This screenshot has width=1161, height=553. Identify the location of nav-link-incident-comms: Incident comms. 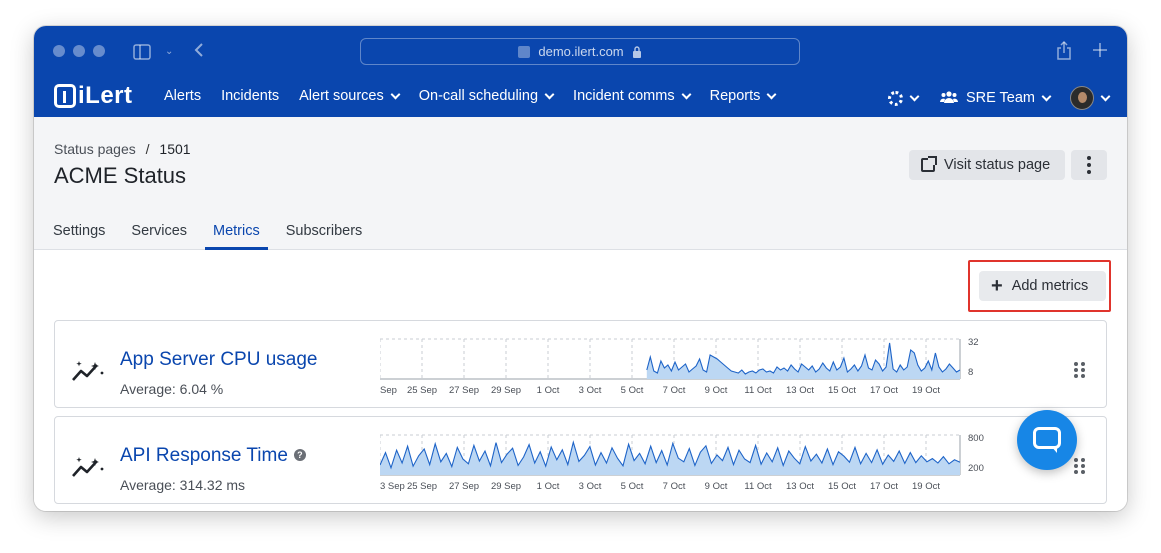
(632, 96).